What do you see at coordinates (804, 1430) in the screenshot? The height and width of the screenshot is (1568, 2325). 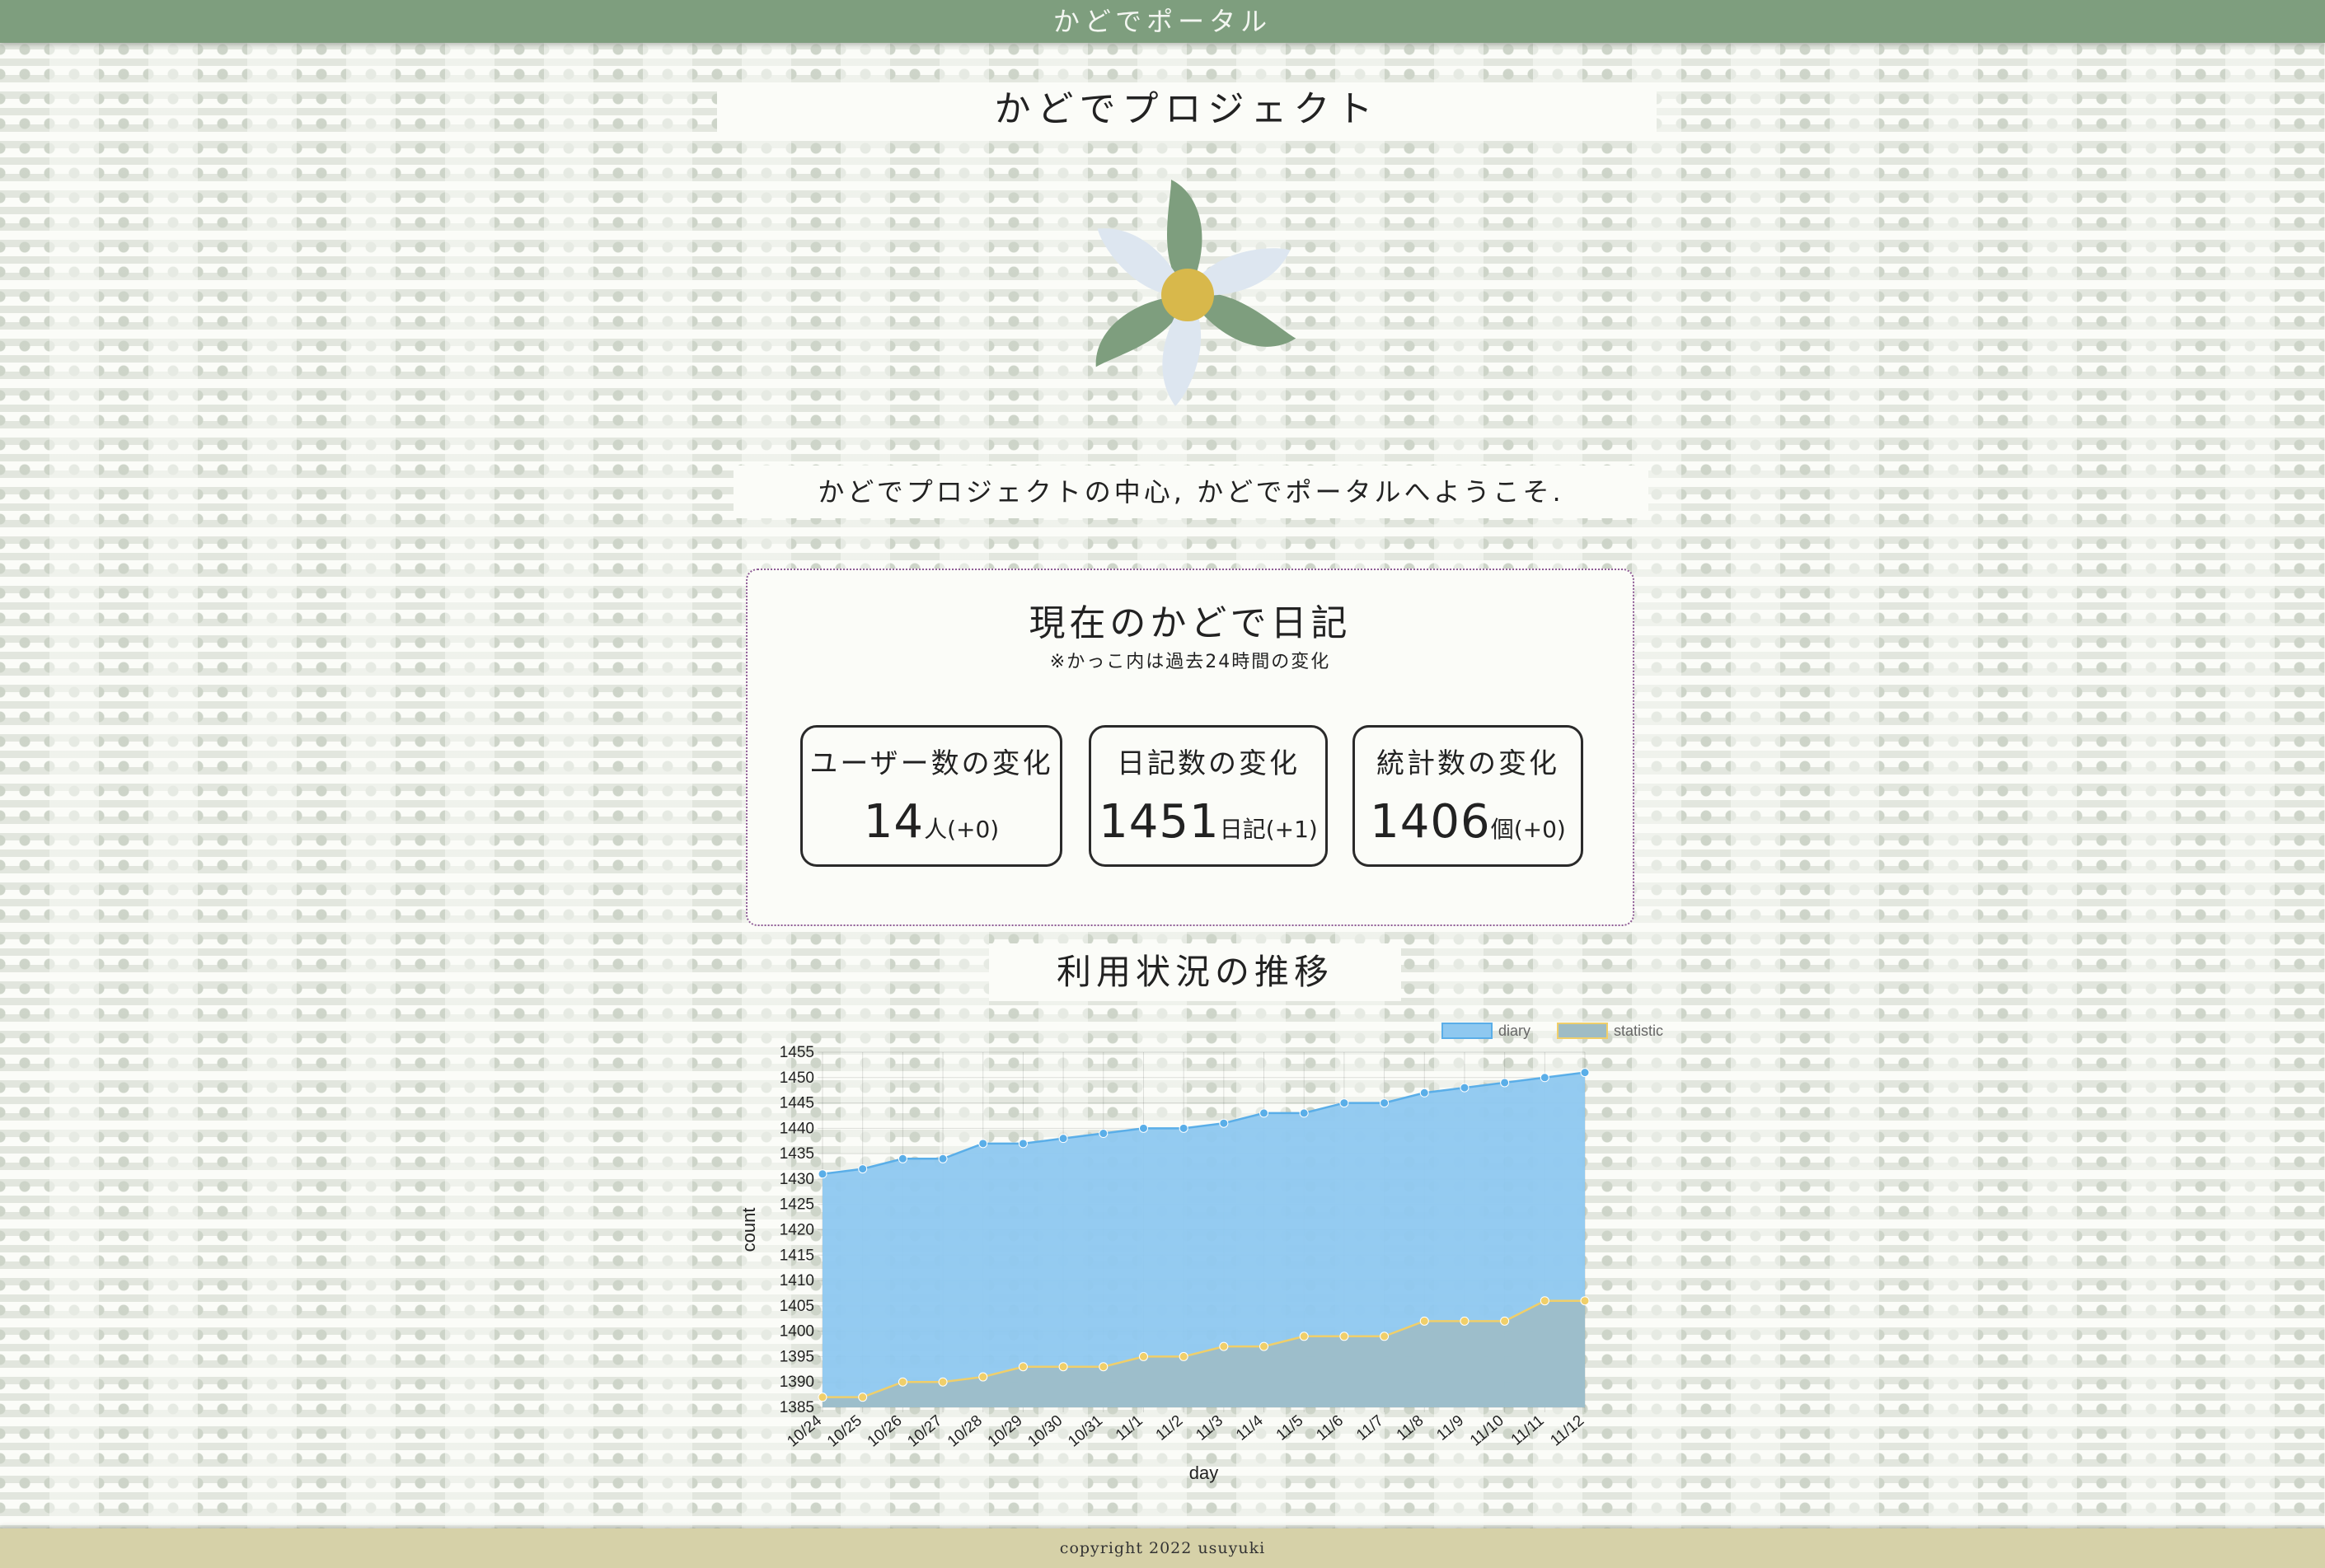 I see `x-tick-label: 10/24` at bounding box center [804, 1430].